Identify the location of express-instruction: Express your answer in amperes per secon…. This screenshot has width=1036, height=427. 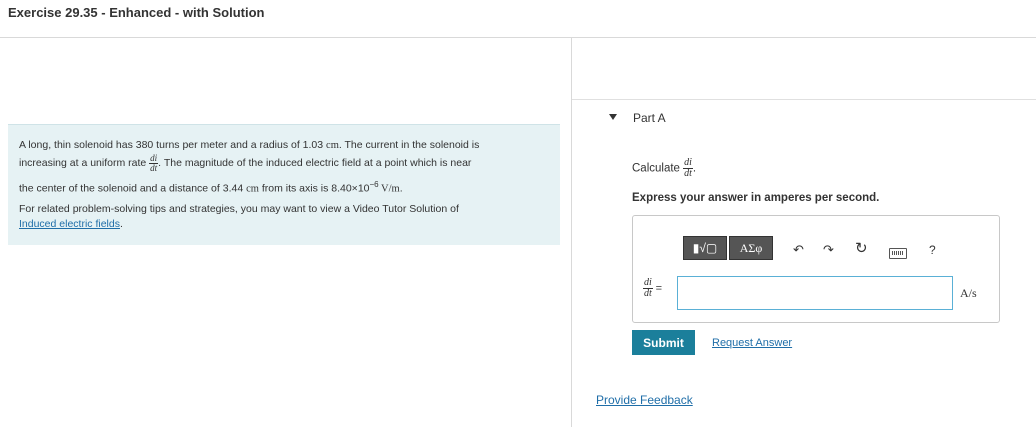
(756, 198).